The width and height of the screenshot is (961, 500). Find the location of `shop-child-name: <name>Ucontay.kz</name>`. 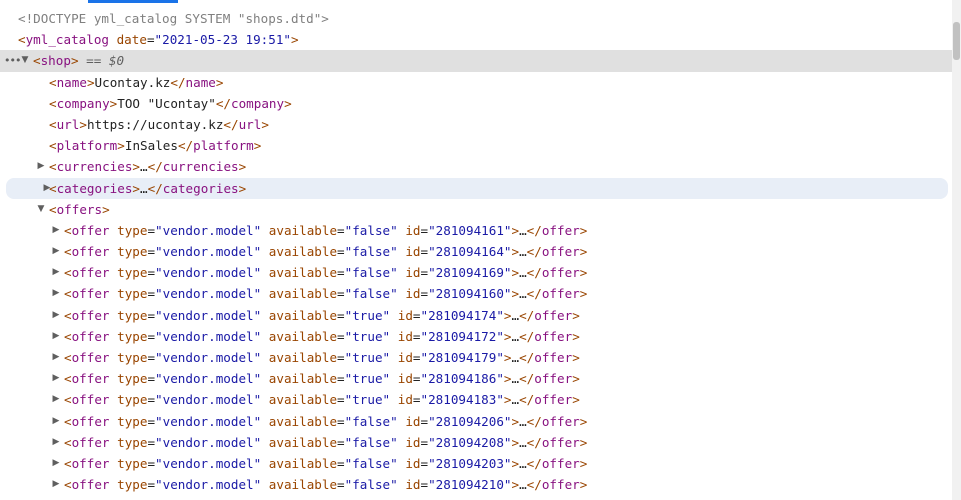

shop-child-name: <name>Ucontay.kz</name> is located at coordinates (476, 82).